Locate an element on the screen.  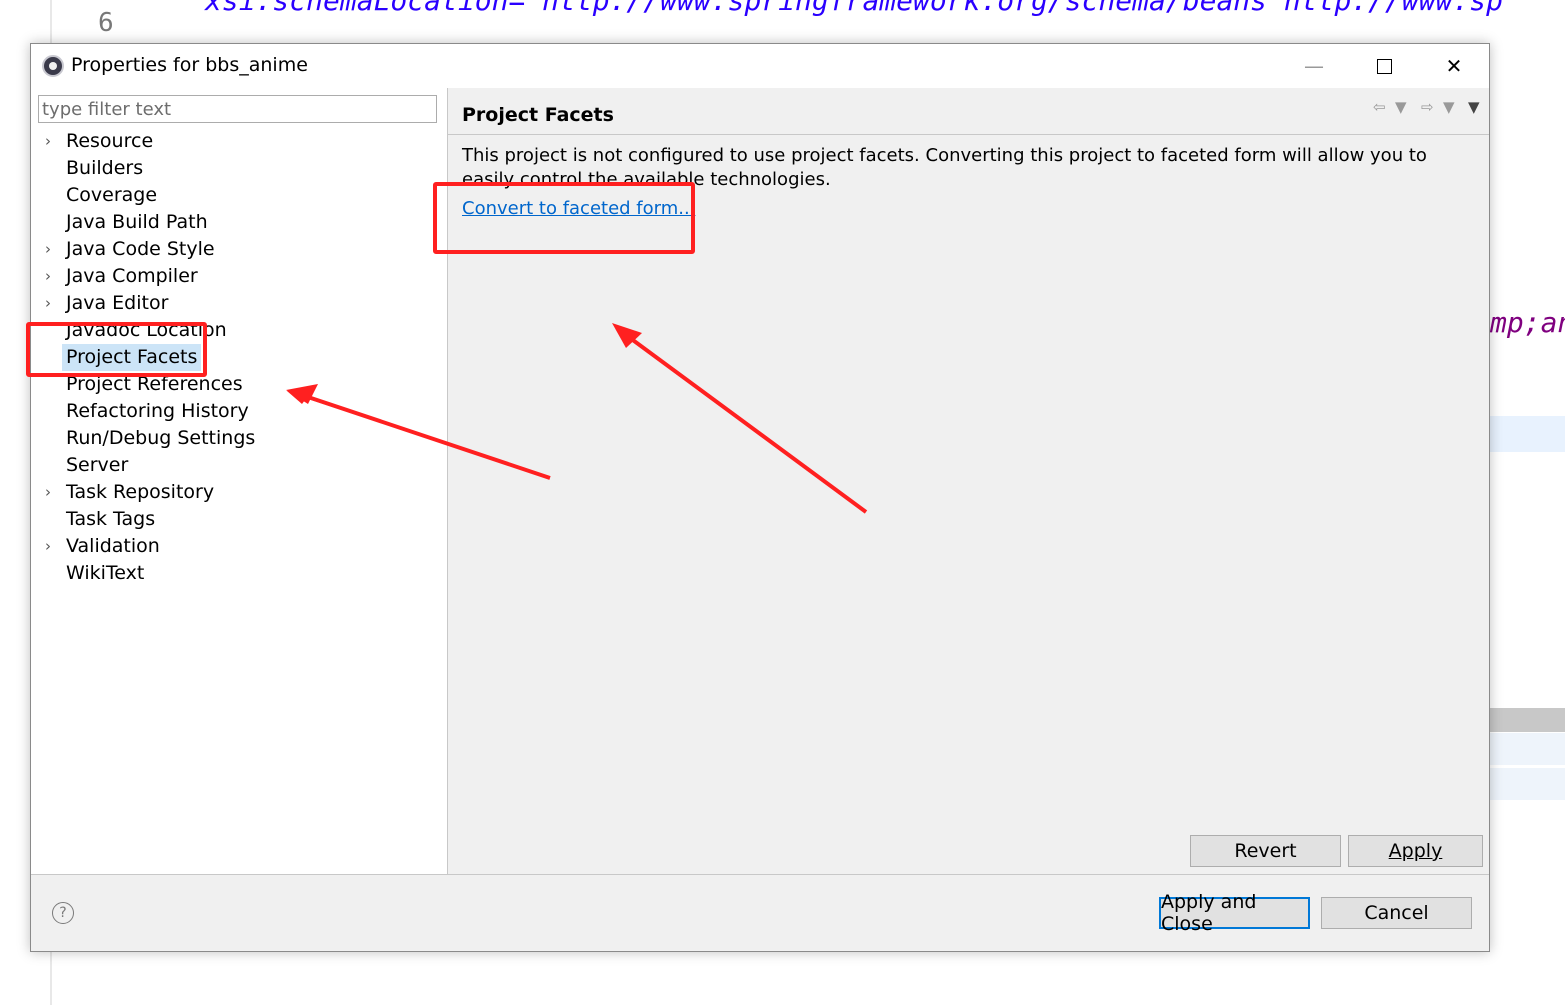
tree-item-task-tags: Task Tags is located at coordinates (239, 519).